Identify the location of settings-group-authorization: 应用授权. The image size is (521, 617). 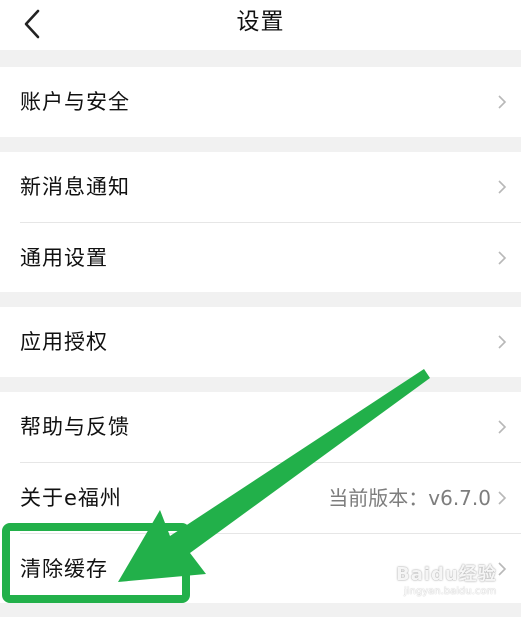
(260, 342).